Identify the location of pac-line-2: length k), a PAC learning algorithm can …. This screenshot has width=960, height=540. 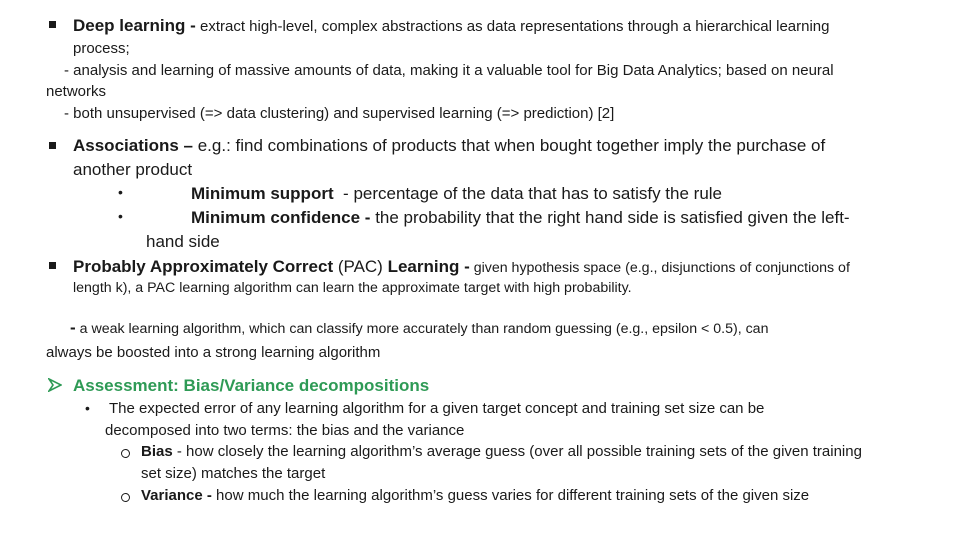
(352, 288).